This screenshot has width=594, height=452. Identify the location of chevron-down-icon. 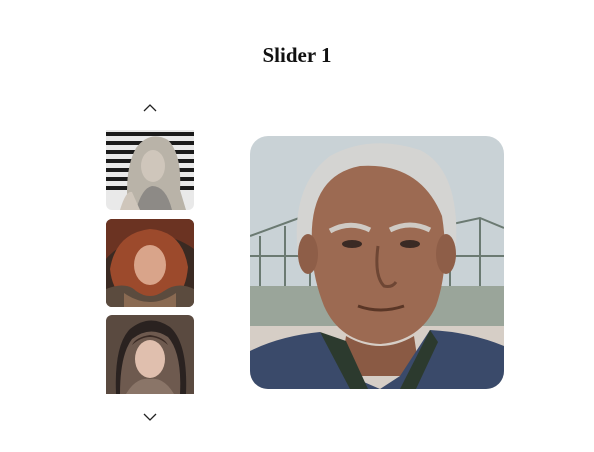
(150, 417).